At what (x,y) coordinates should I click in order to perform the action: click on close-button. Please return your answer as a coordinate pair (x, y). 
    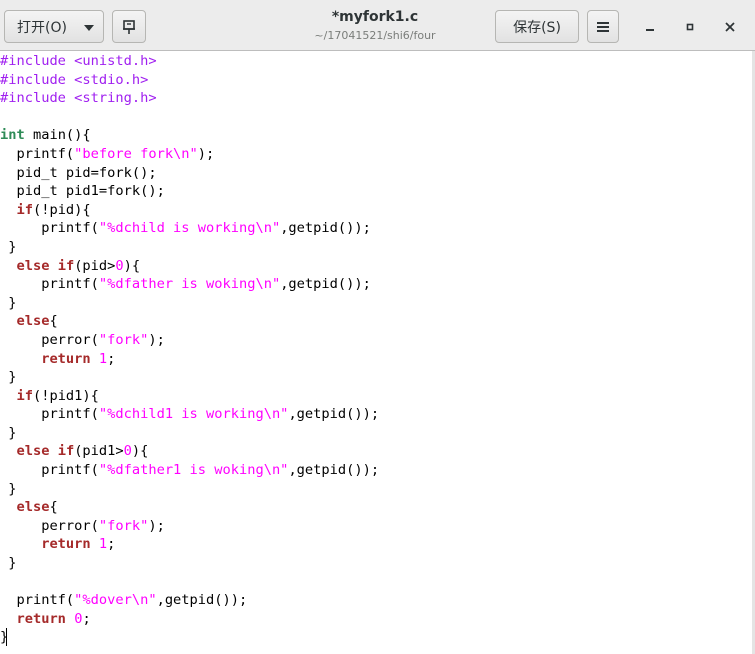
    Looking at the image, I should click on (730, 27).